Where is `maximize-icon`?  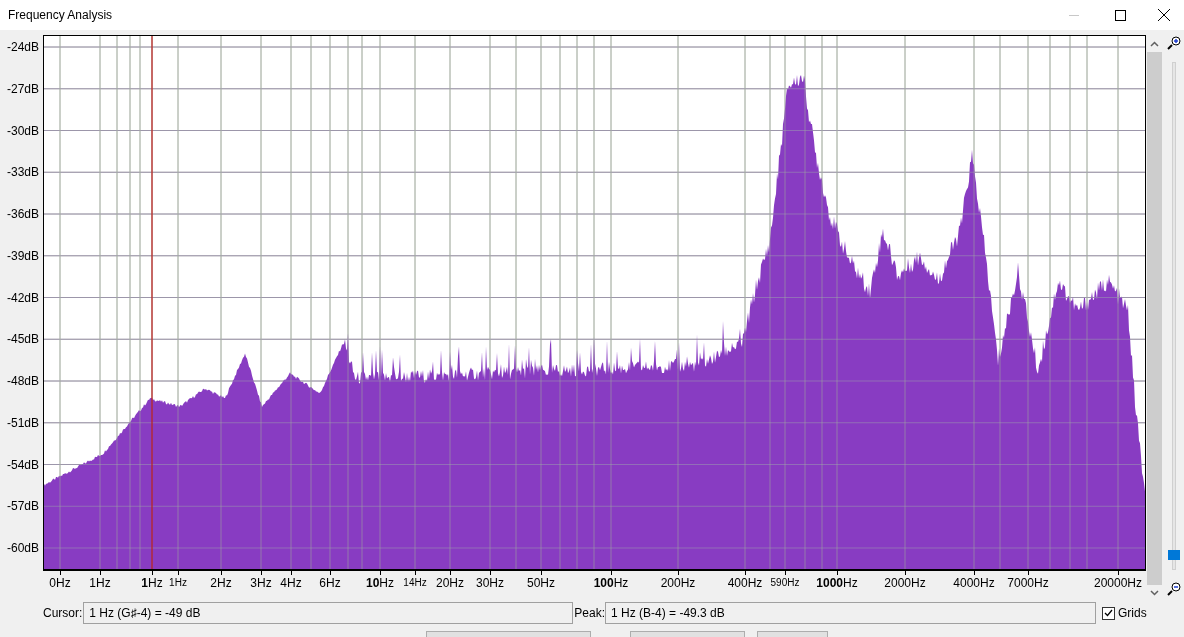 maximize-icon is located at coordinates (1120, 15).